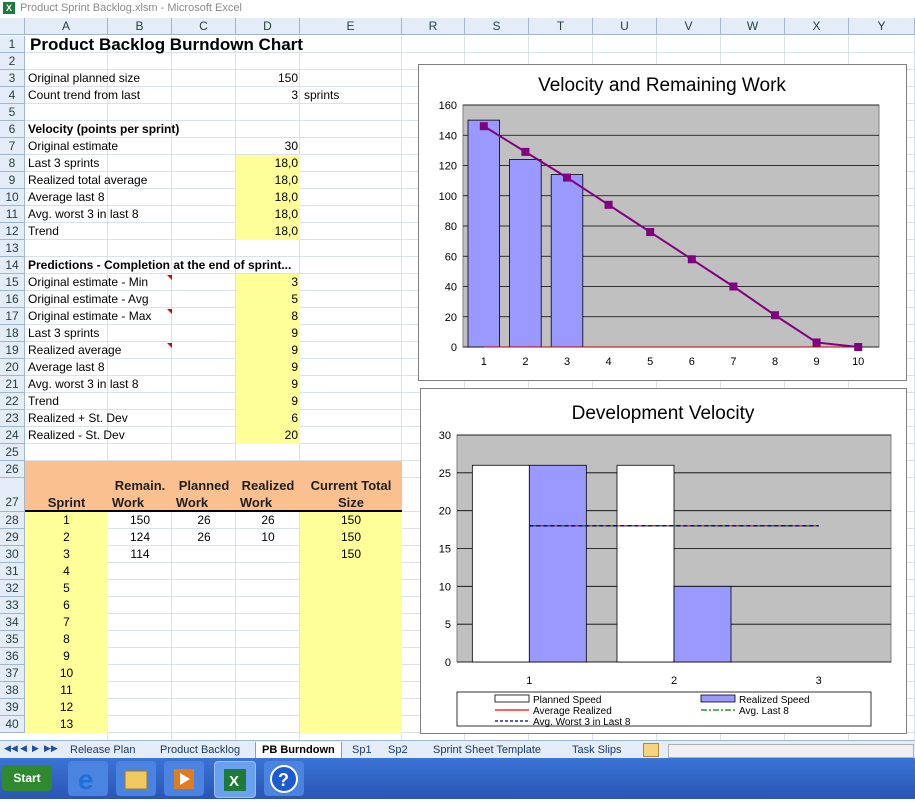  Describe the element at coordinates (63, 163) in the screenshot. I see `velocity-label: Last 3 sprints` at that location.